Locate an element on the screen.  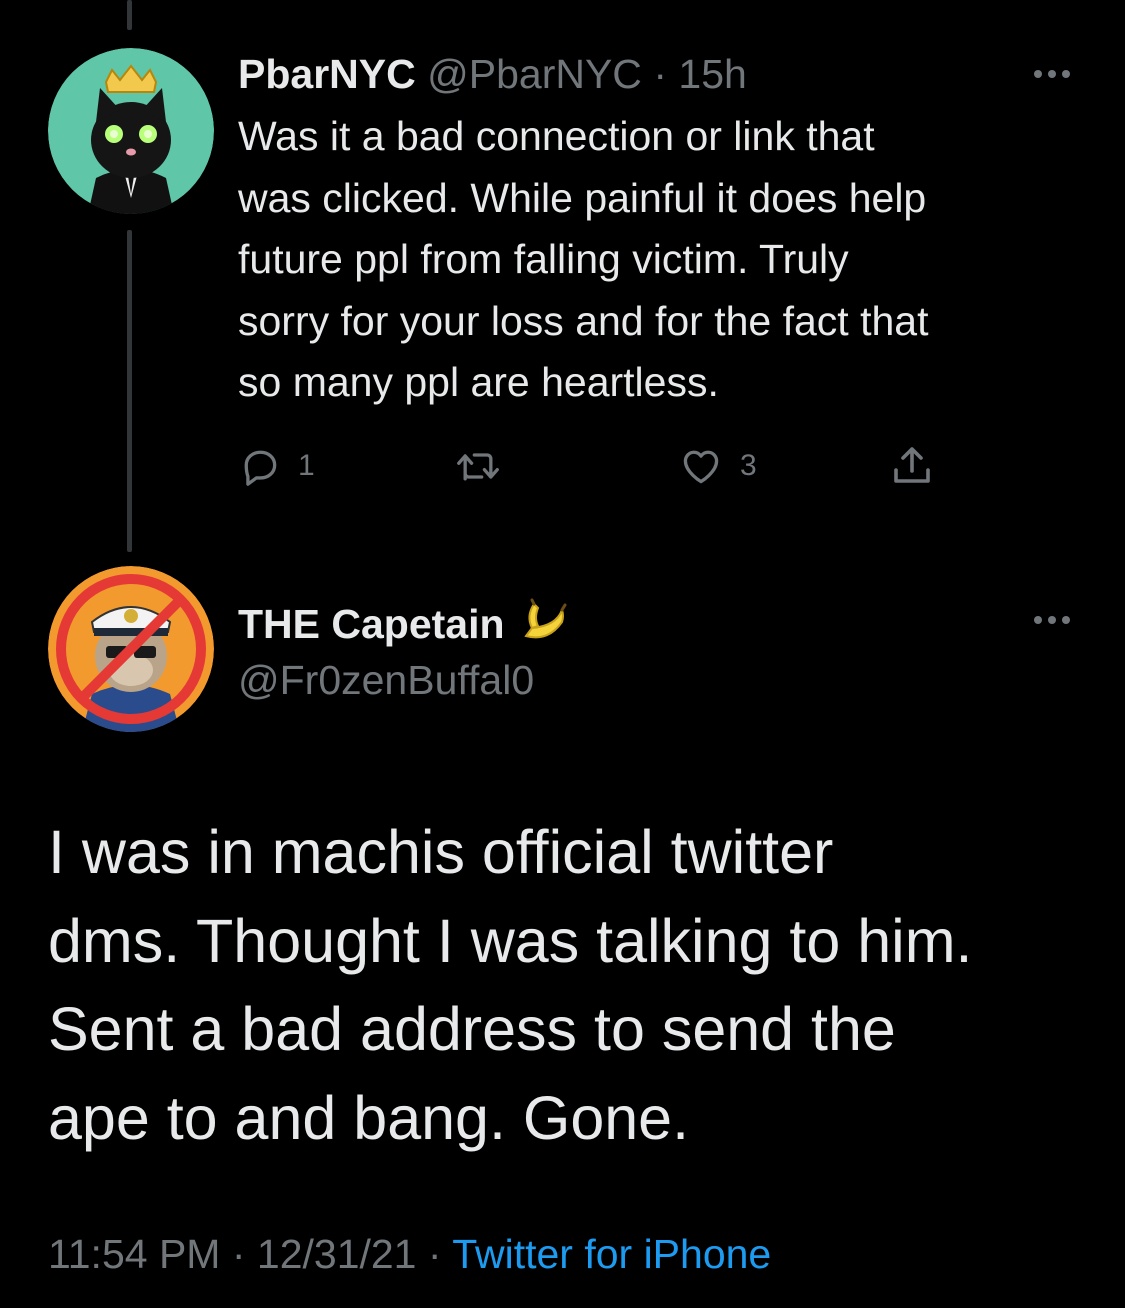
like-button: 3 is located at coordinates (717, 466).